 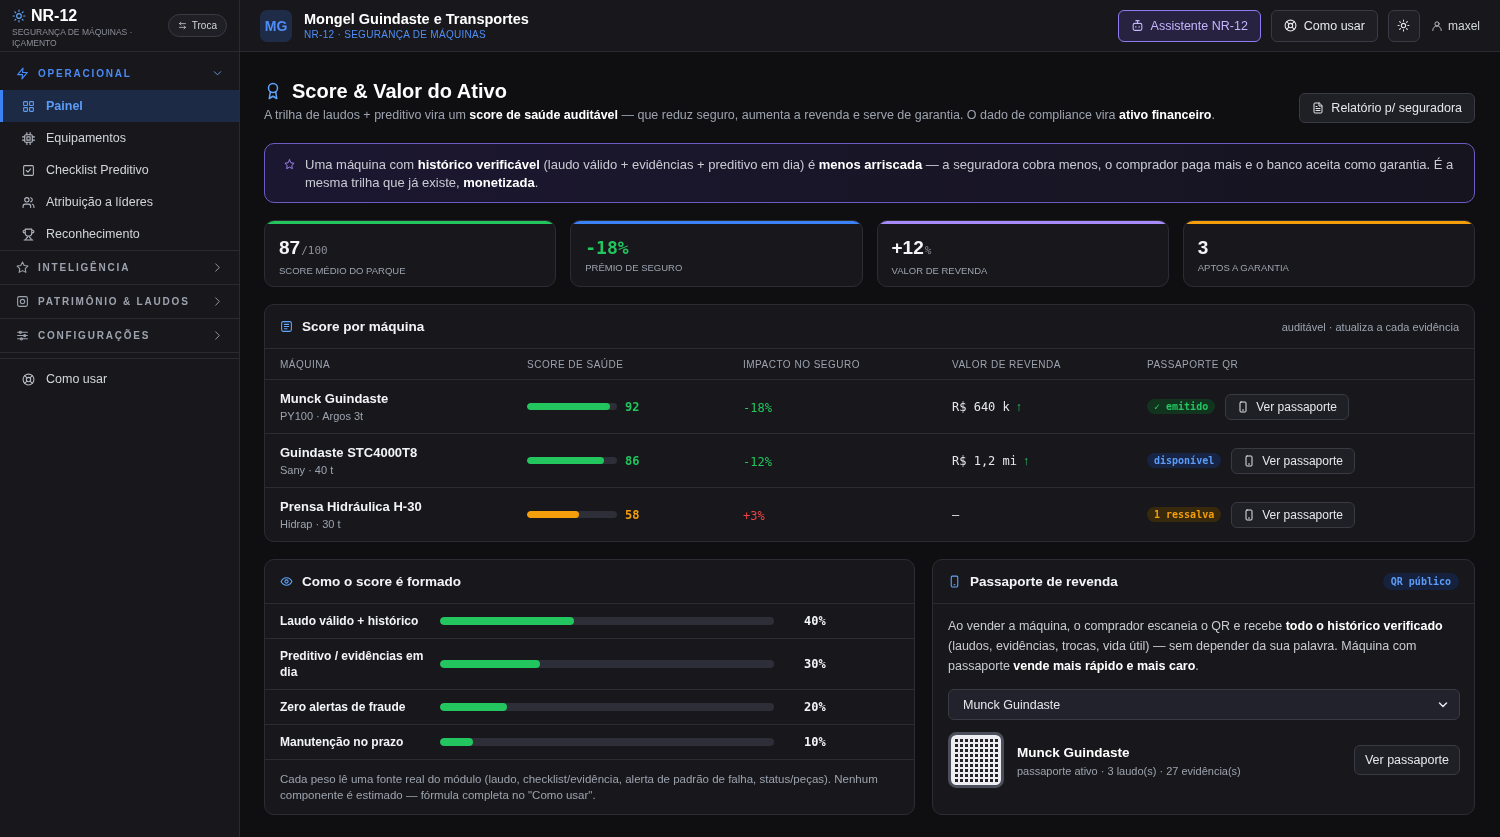 I want to click on swap-icon, so click(x=182, y=25).